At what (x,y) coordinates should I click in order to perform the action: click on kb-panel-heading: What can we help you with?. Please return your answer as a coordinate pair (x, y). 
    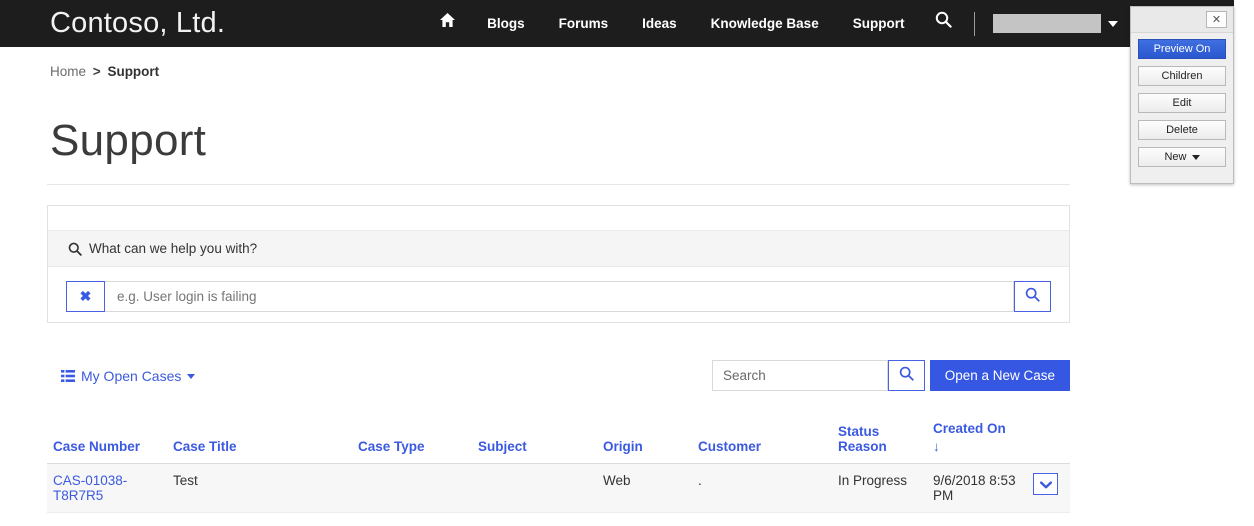
    Looking at the image, I should click on (173, 248).